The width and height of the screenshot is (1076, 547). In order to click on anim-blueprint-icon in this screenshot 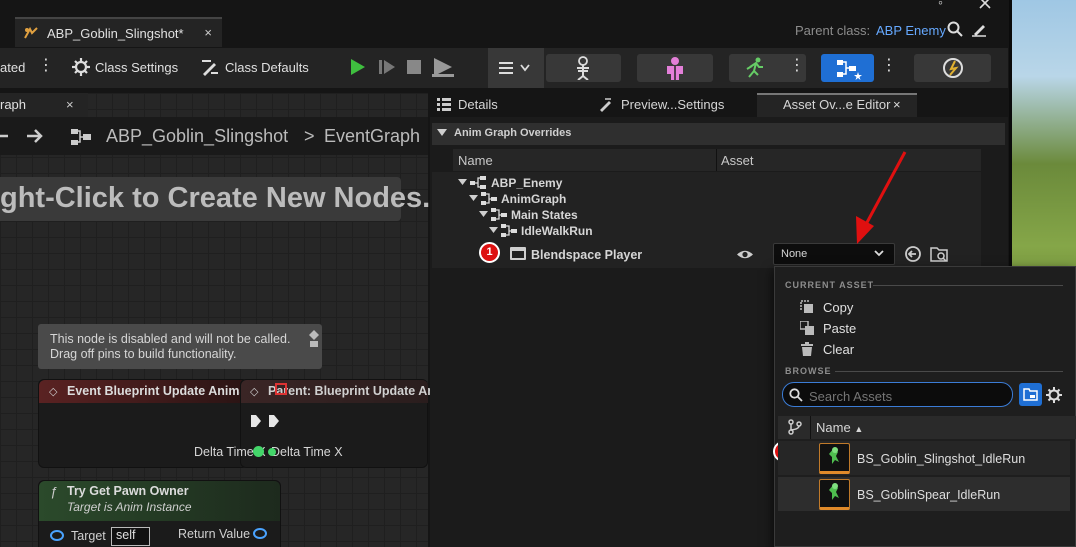, I will do `click(31, 32)`.